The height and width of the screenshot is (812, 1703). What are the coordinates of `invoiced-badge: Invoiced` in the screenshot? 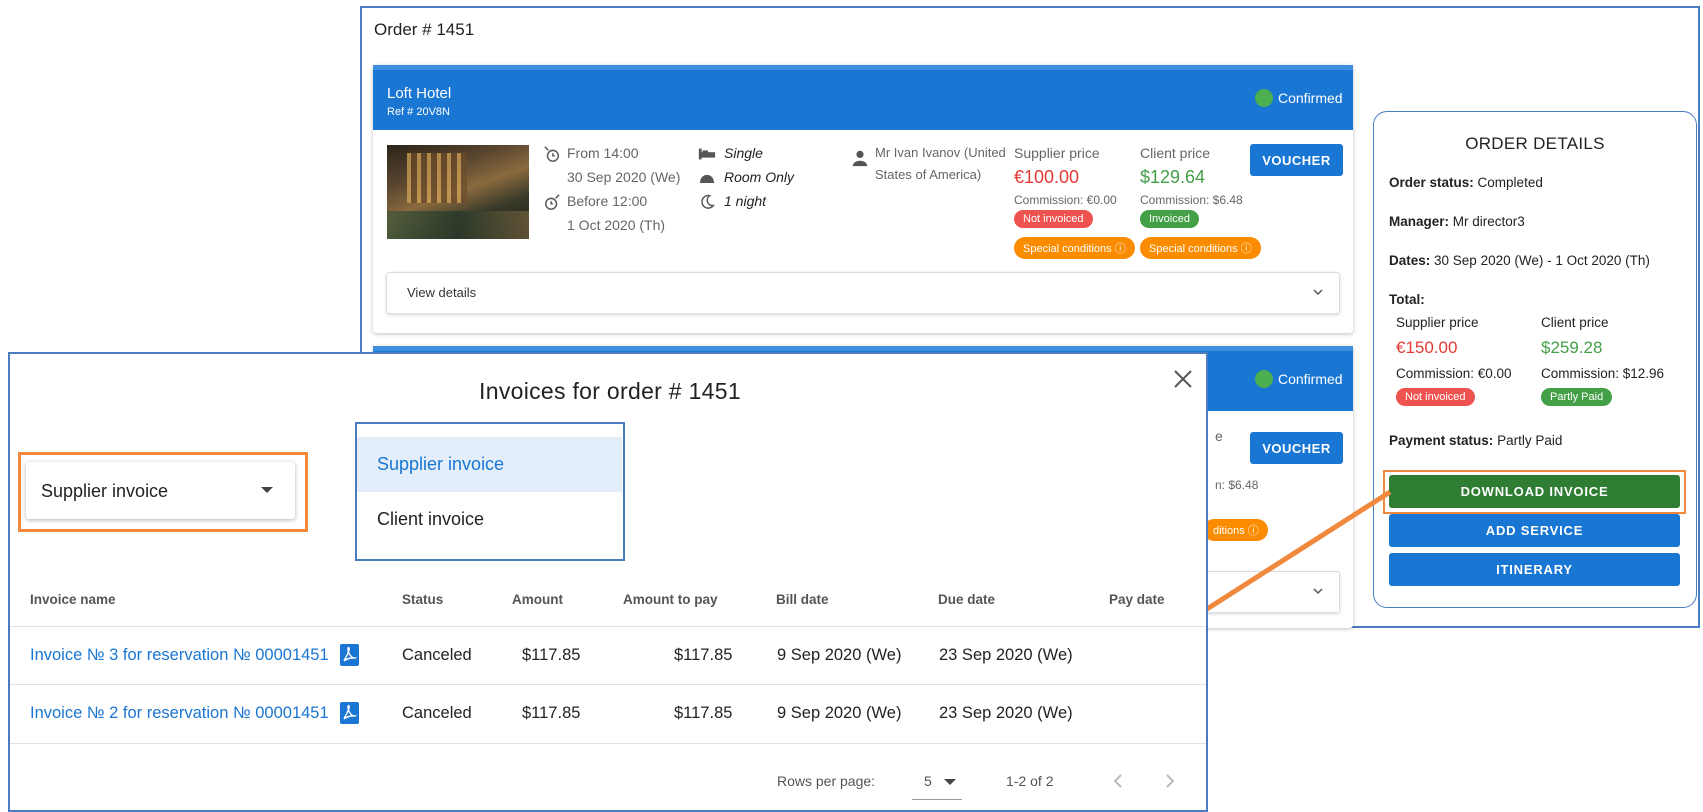 It's located at (1169, 219).